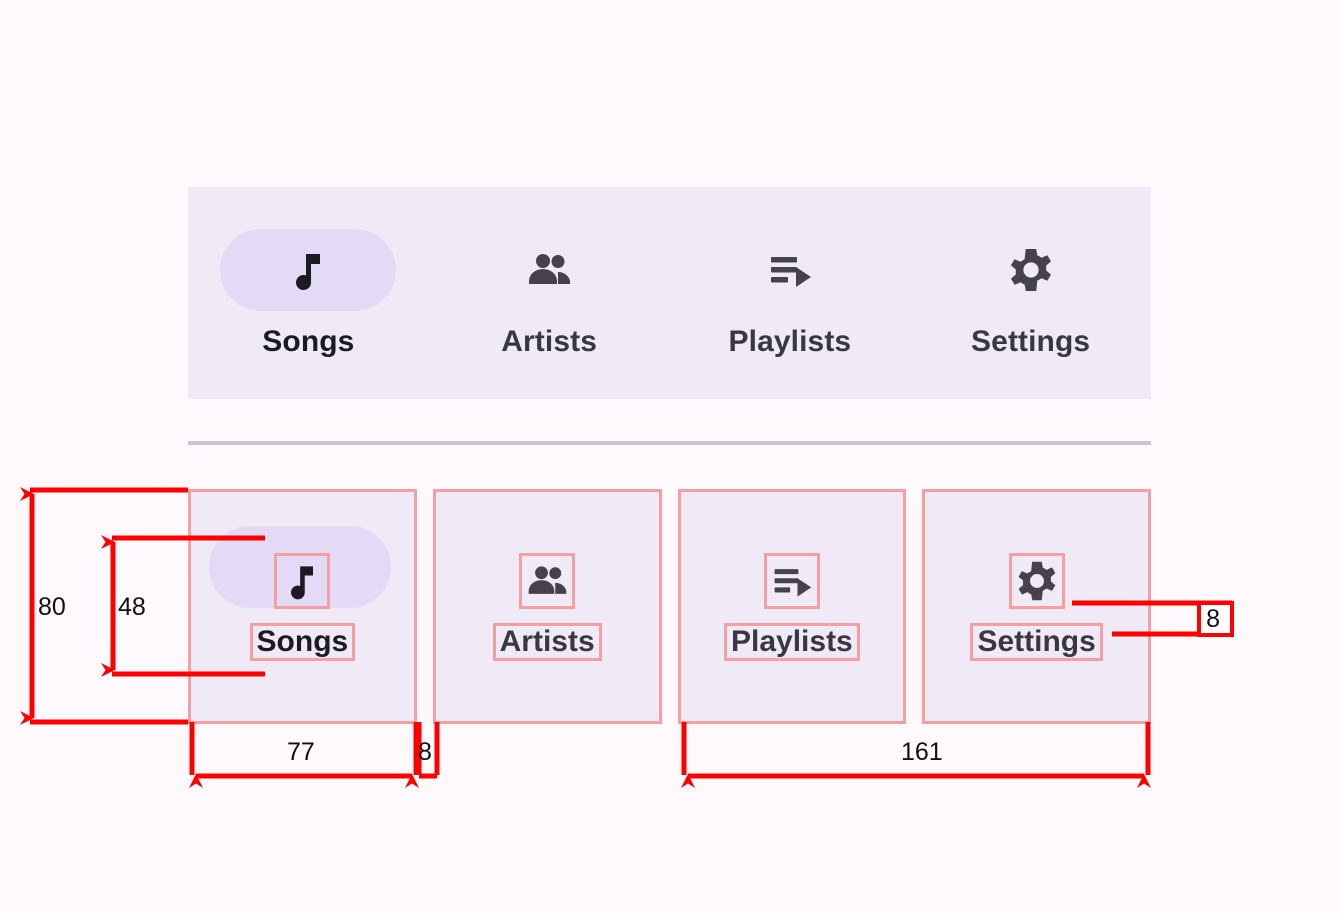 This screenshot has height=913, width=1340. I want to click on dim-icon-size: 48, so click(132, 607).